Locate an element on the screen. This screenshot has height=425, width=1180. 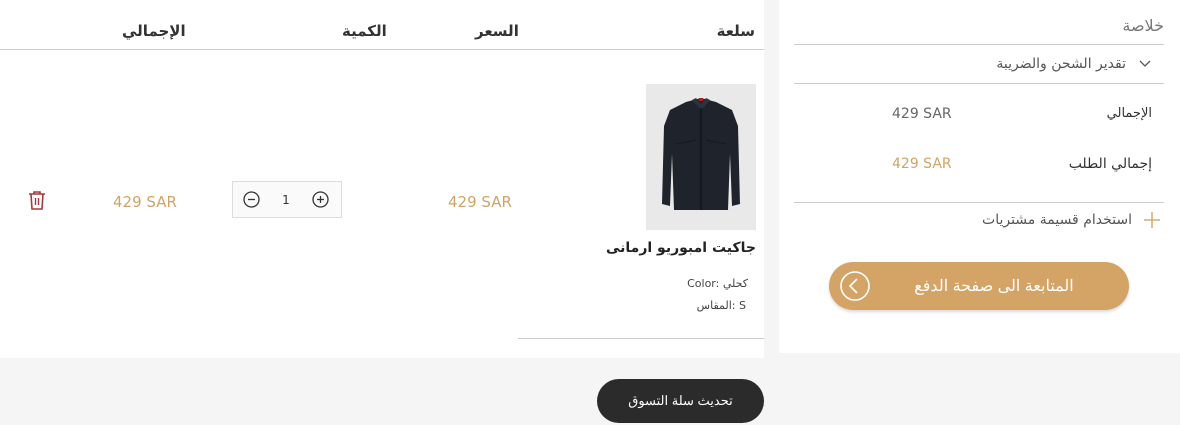
option-label: Color: is located at coordinates (703, 283).